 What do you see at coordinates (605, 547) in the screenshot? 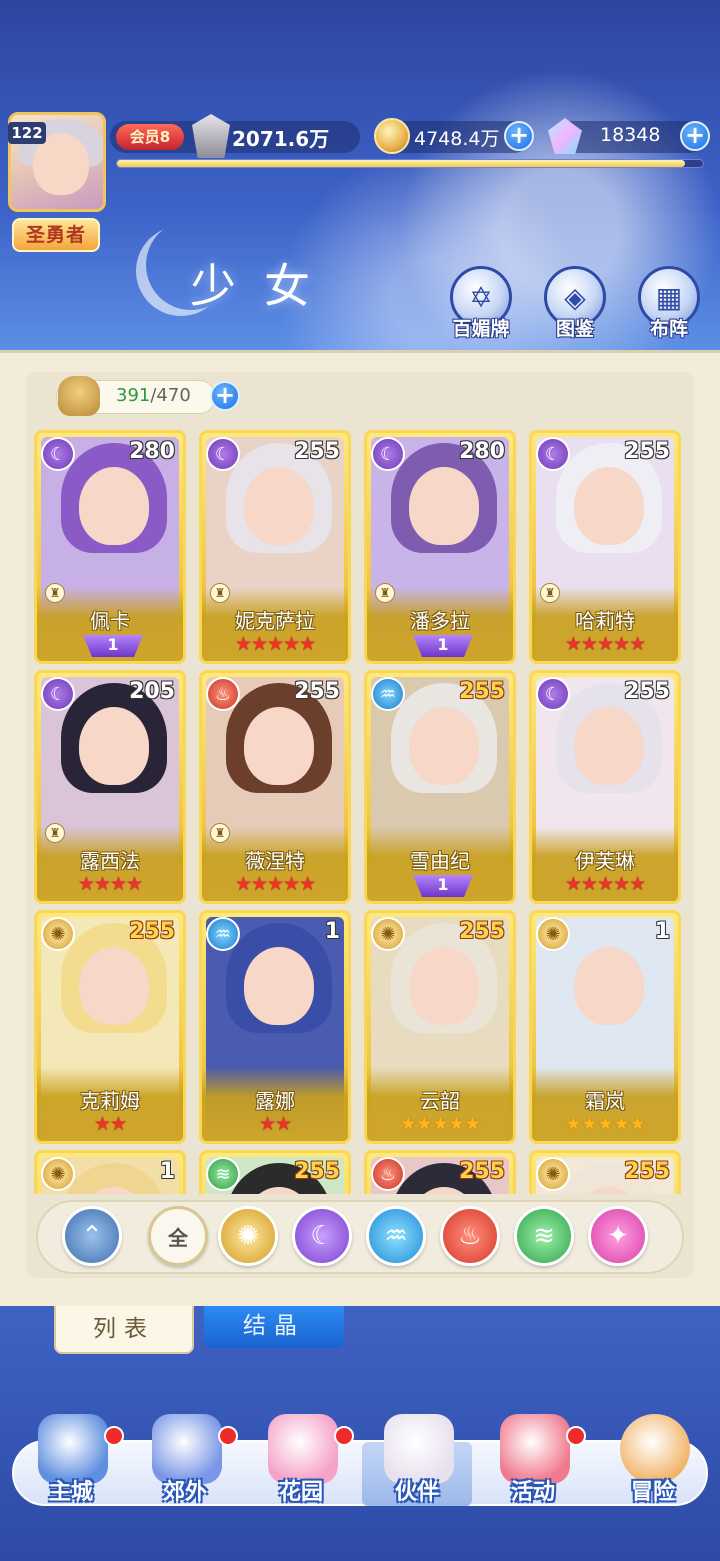
I see `character-card: ☾ 255 ♜ 哈莉特 ★★★★★` at bounding box center [605, 547].